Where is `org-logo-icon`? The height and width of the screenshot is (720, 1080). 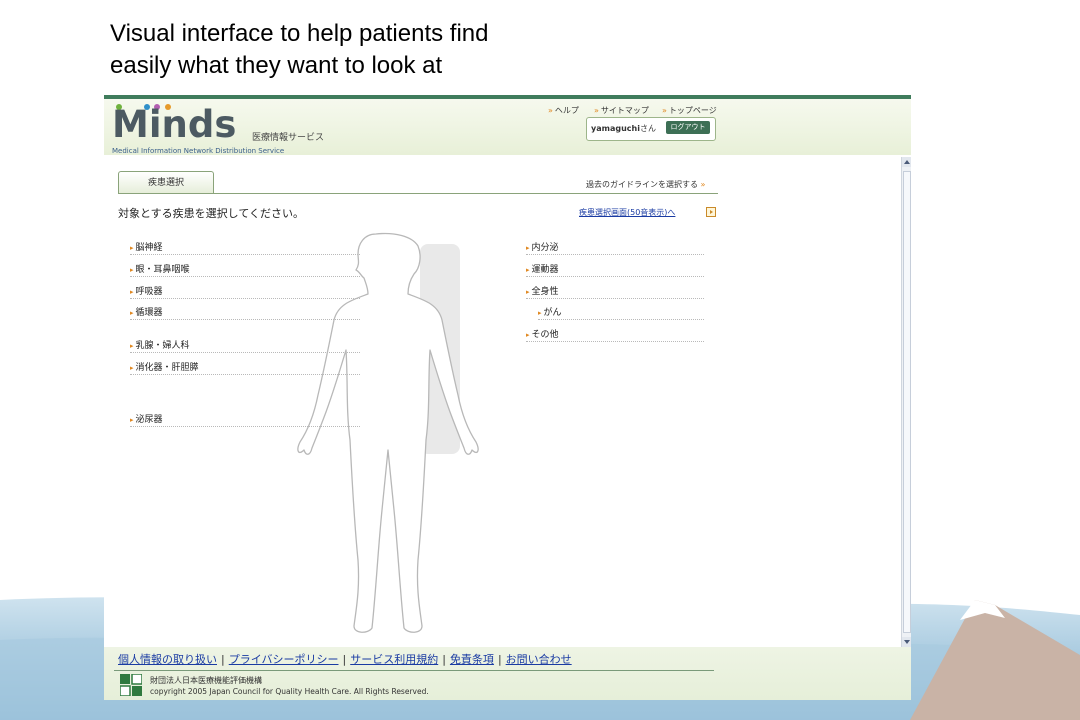 org-logo-icon is located at coordinates (131, 685).